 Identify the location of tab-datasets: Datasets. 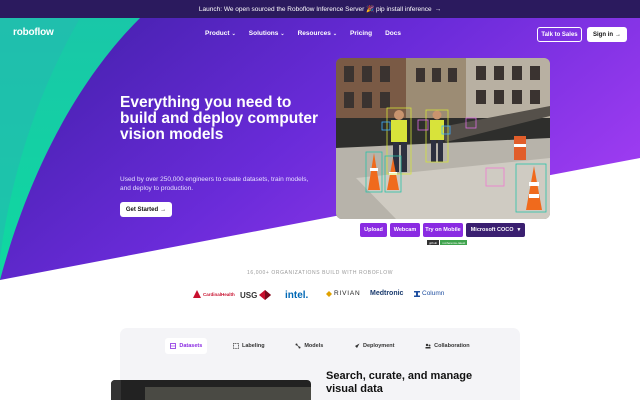
(186, 346).